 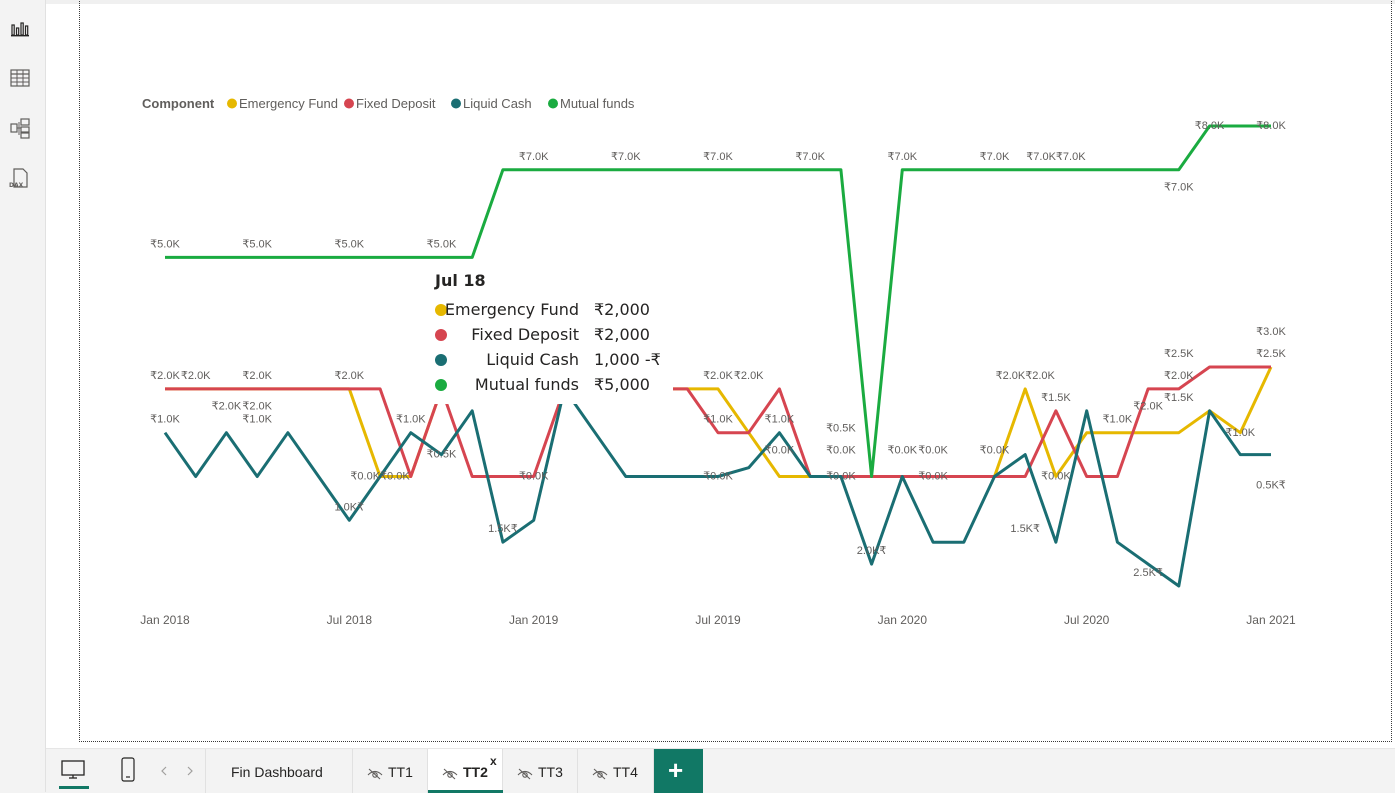 I want to click on desktop-layout-button, so click(x=74, y=771).